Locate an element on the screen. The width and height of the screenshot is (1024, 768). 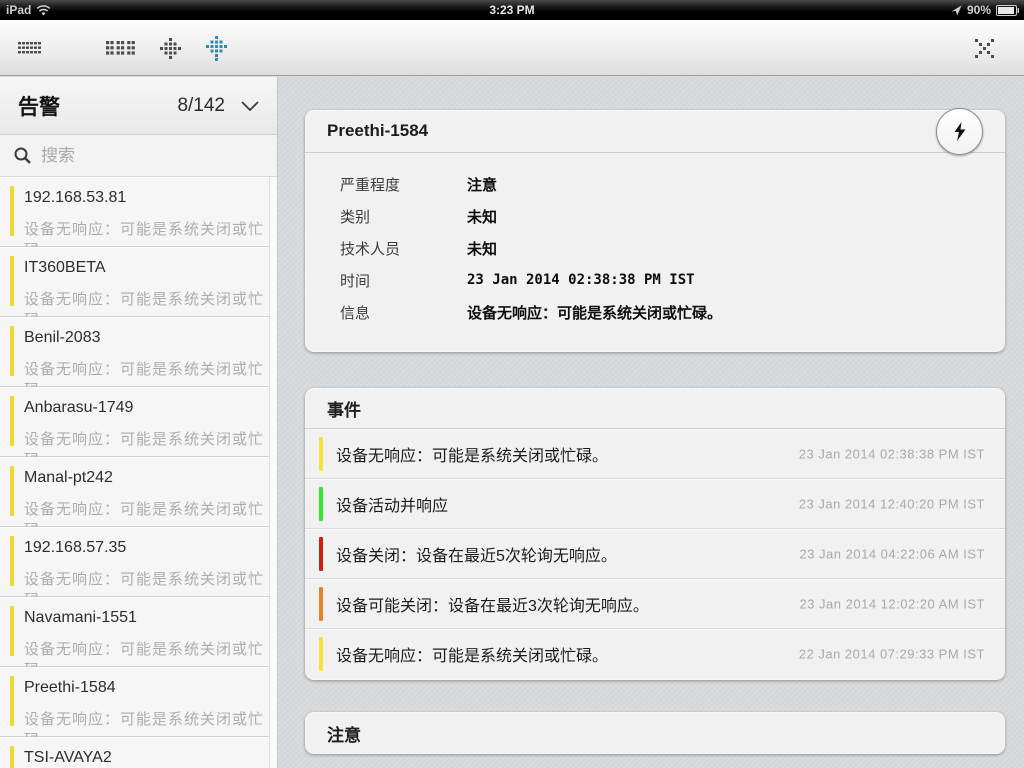
device-name: Manal-pt242 is located at coordinates (68, 477).